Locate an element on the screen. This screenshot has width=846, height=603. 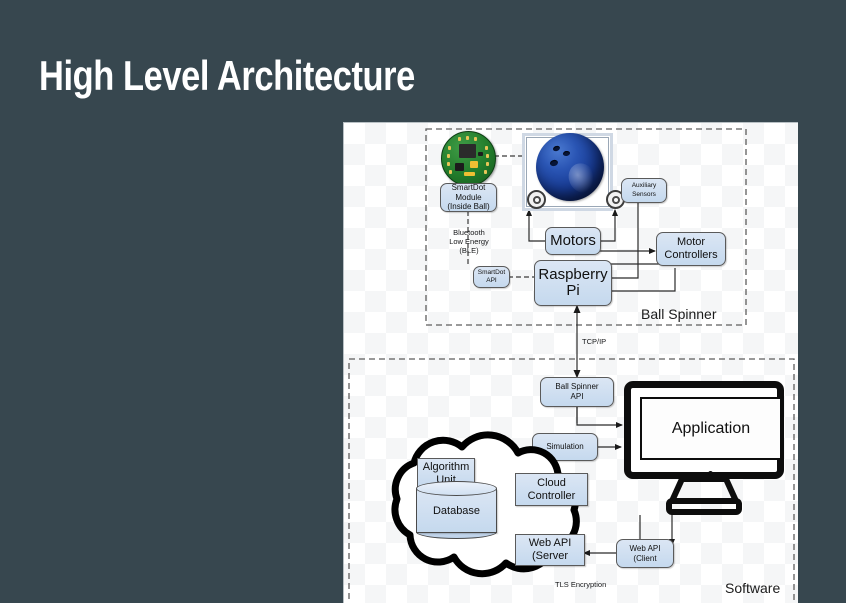
ble-label-line2: Low Energy is located at coordinates (469, 242).